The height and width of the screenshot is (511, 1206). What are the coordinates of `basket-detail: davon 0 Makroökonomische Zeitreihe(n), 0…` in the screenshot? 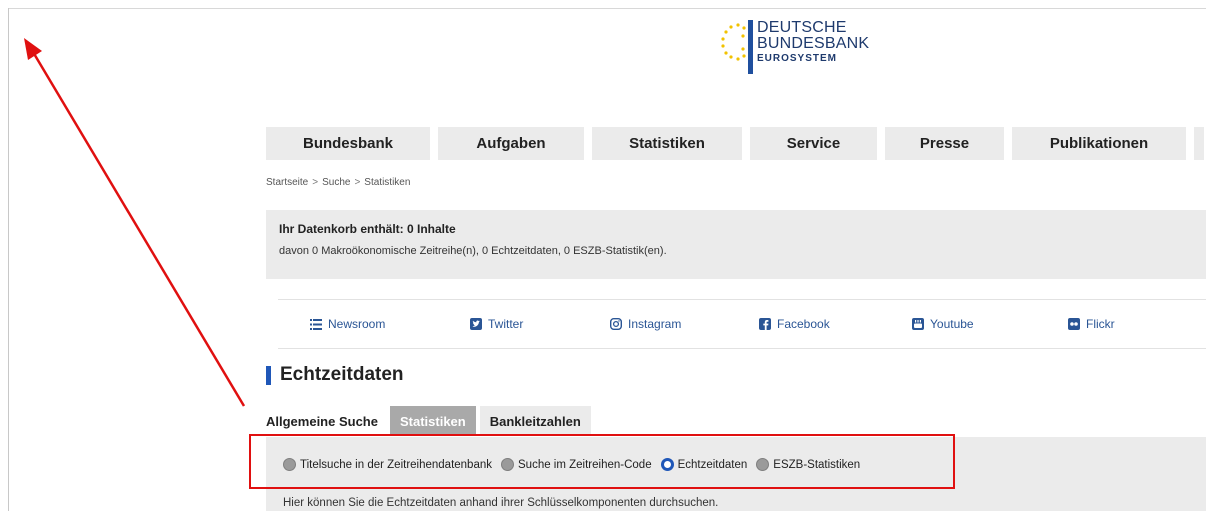 It's located at (473, 251).